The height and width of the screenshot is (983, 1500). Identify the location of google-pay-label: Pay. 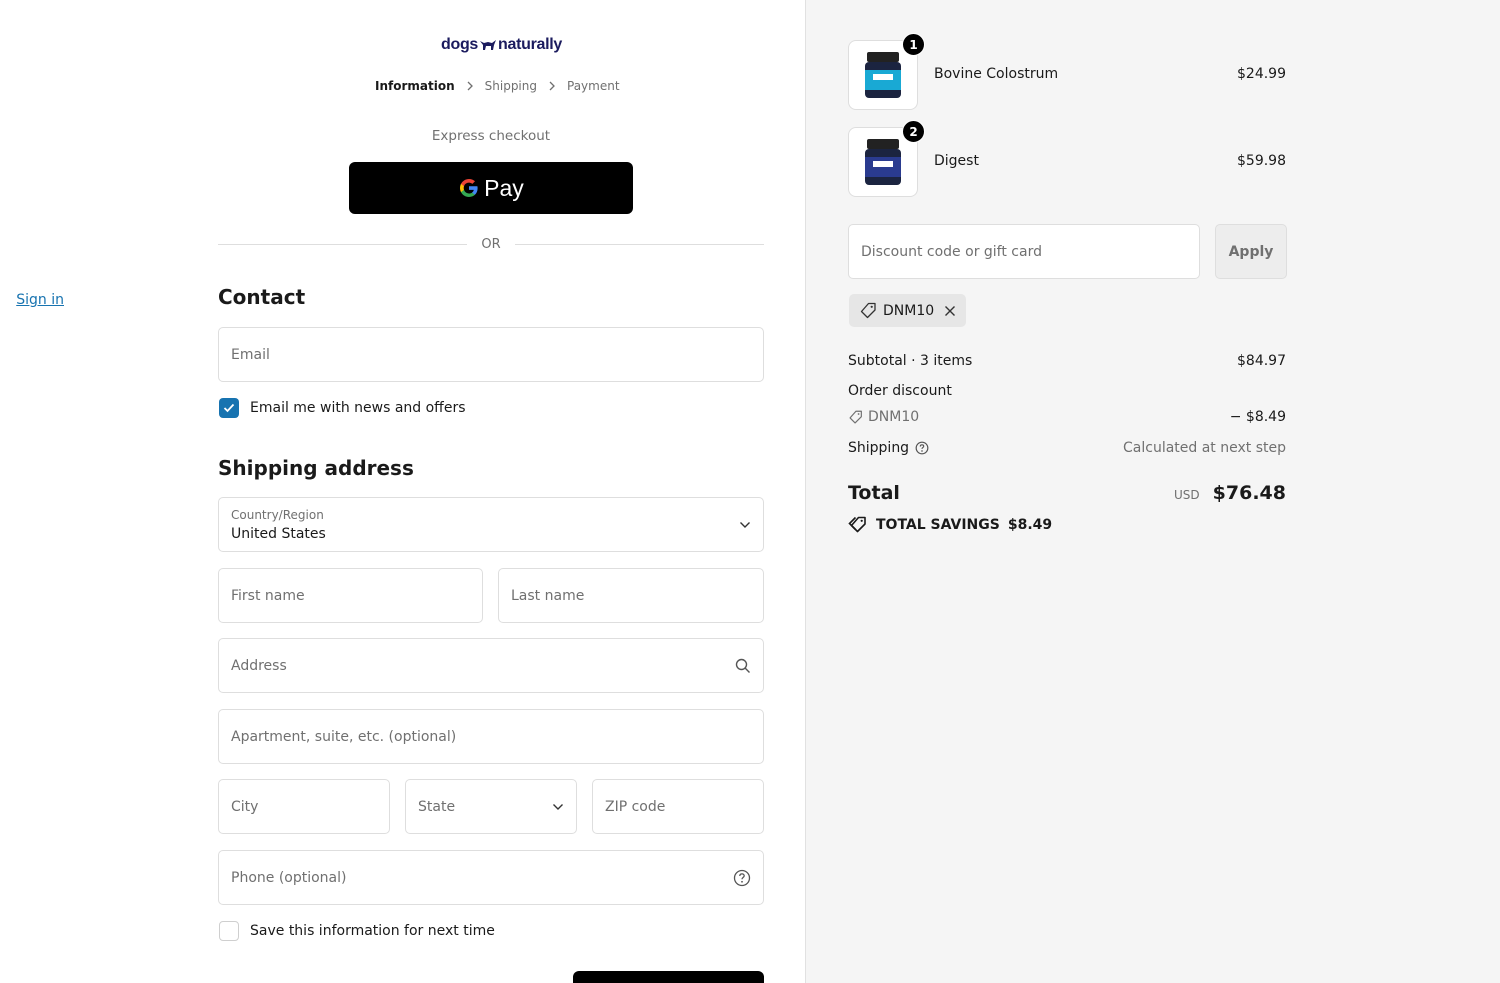
(504, 187).